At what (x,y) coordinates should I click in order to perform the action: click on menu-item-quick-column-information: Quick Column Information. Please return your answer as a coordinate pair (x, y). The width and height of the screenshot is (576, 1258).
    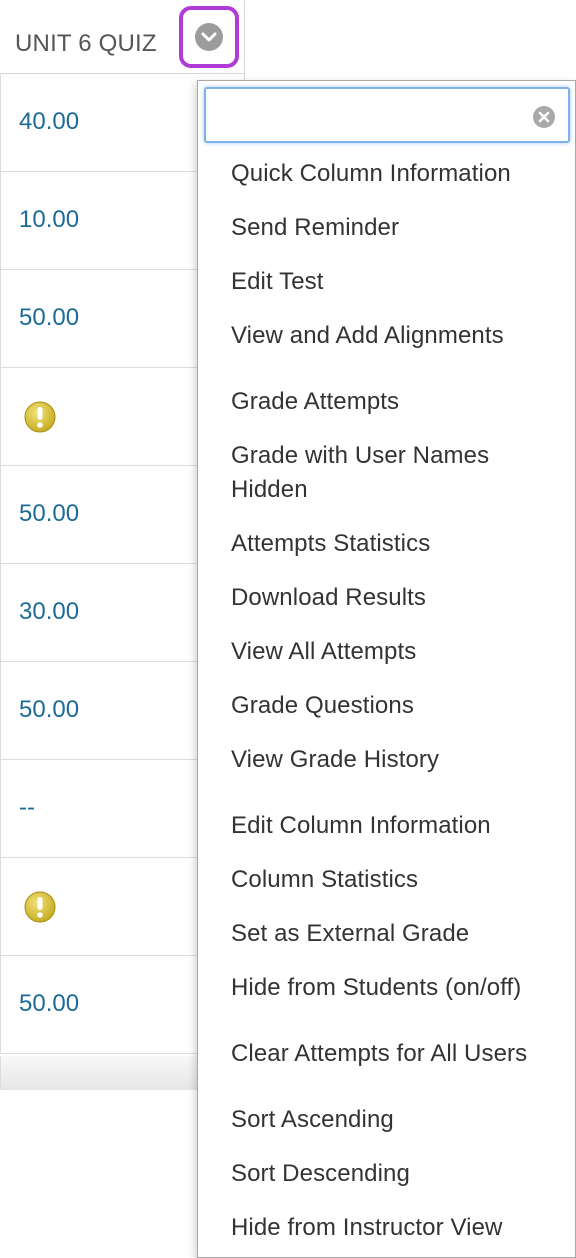
    Looking at the image, I should click on (396, 174).